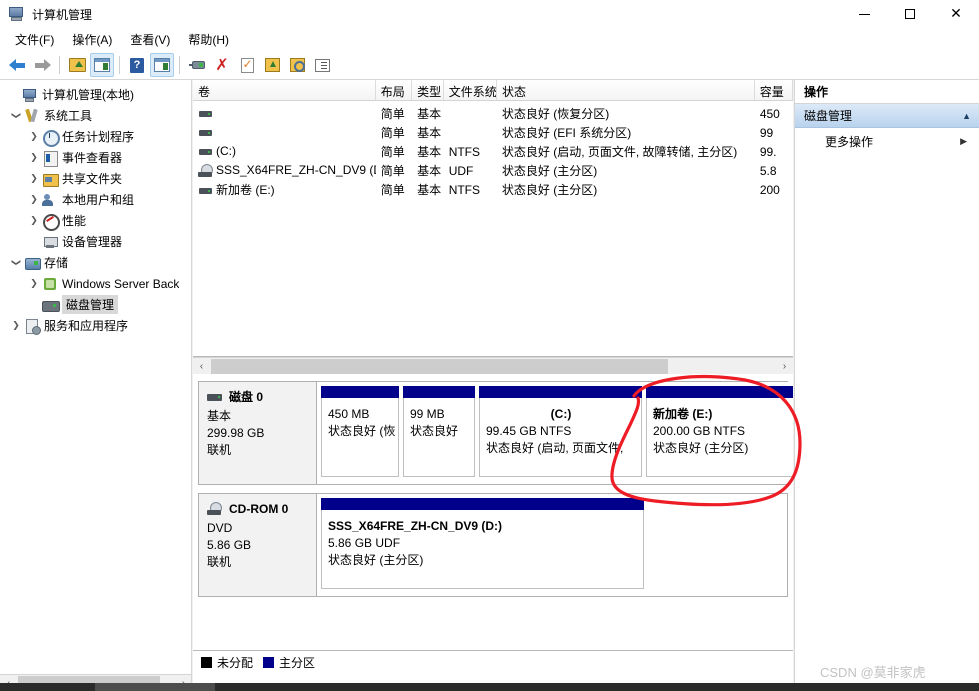 The image size is (979, 691). What do you see at coordinates (95, 220) in the screenshot?
I see `tree-item-performance: 性能` at bounding box center [95, 220].